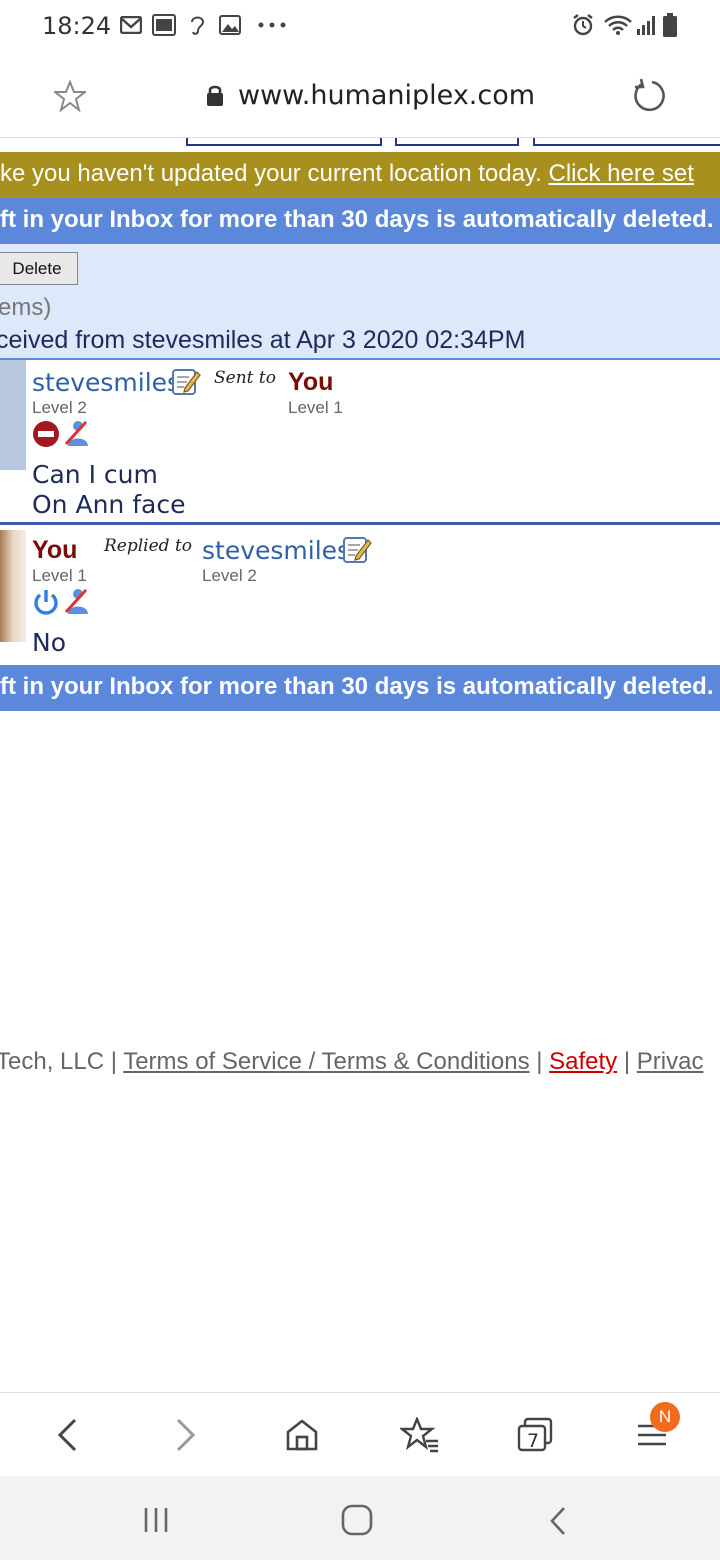 This screenshot has width=720, height=1560. I want to click on lock-icon, so click(215, 97).